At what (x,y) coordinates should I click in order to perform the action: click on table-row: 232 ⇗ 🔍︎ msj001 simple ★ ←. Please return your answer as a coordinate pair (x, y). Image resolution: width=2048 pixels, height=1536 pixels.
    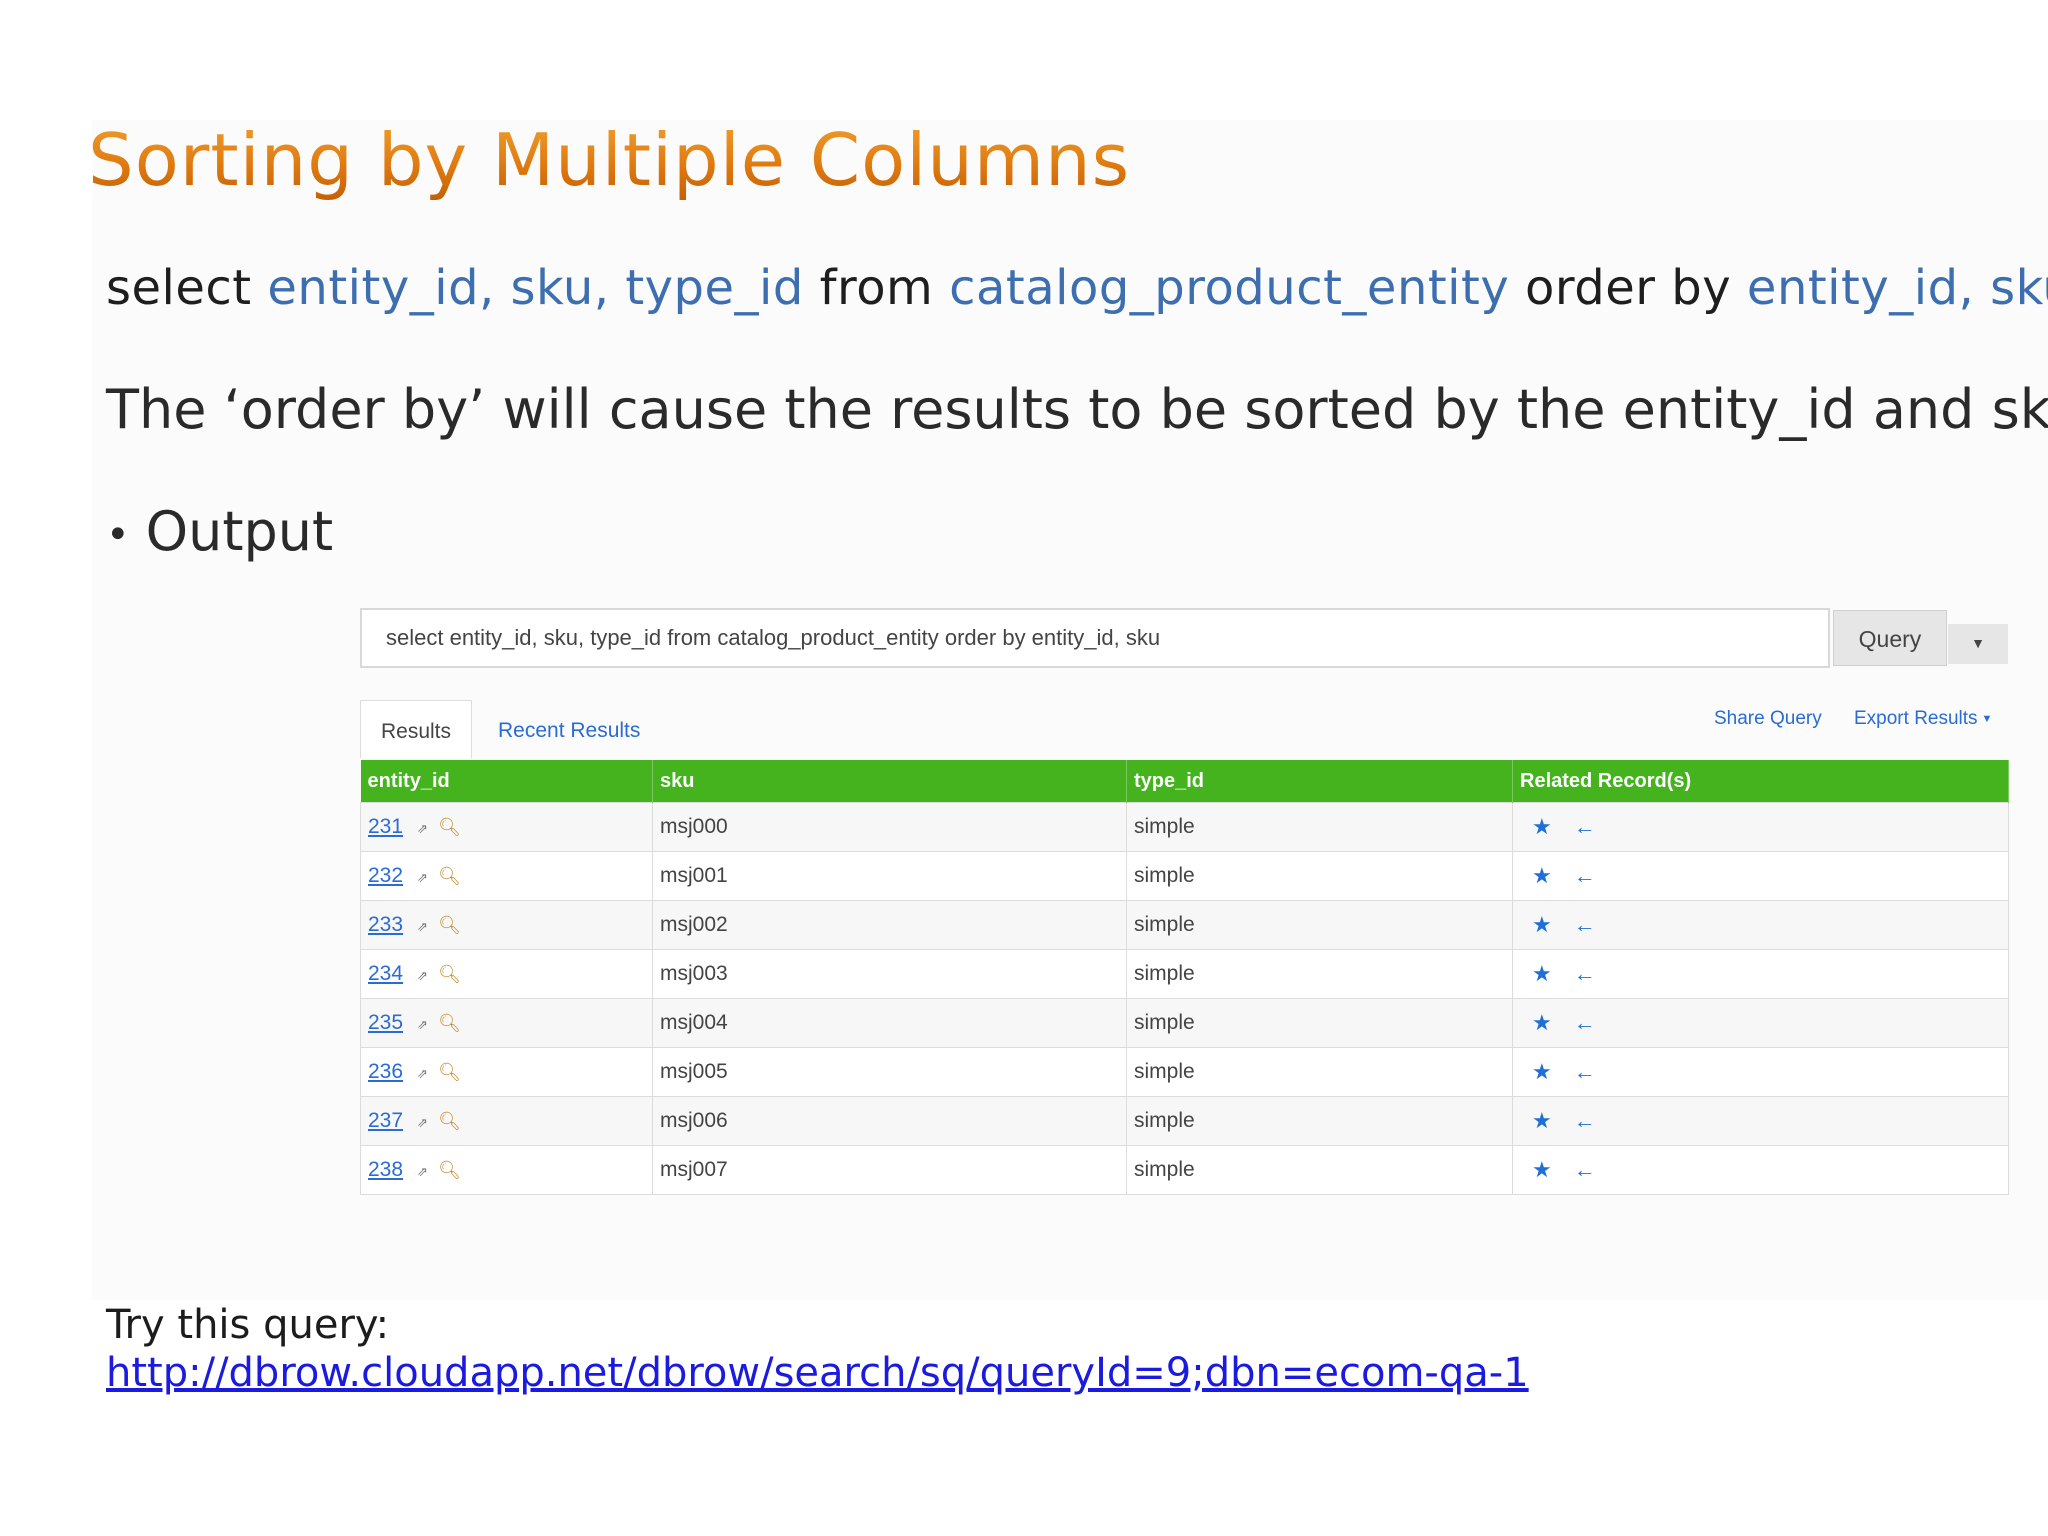
    Looking at the image, I should click on (1184, 876).